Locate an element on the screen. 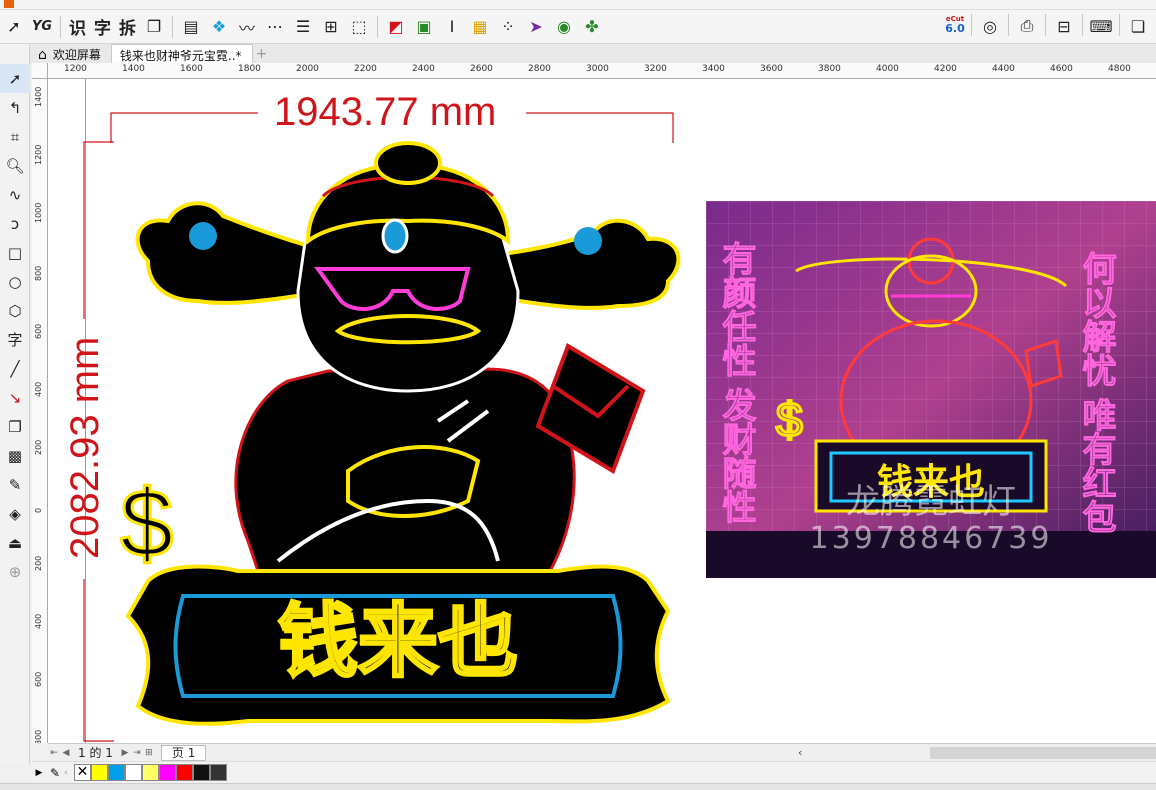 This screenshot has width=1156, height=790. ruler-origin is located at coordinates (40, 71).